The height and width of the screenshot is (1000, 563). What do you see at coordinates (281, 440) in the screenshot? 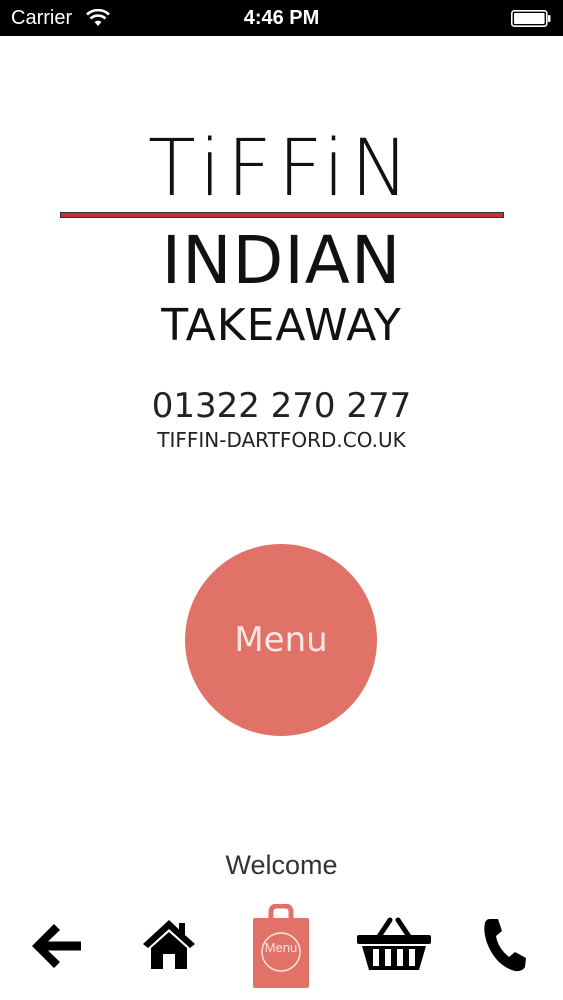
I see `website-link: TIFFIN-DARTFORD.CO.UK` at bounding box center [281, 440].